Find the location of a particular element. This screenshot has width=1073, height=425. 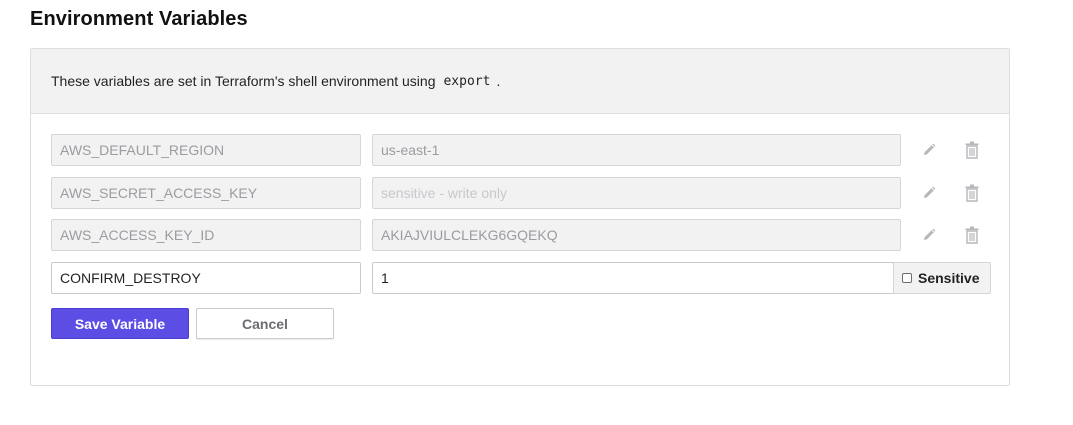

variable-value-field: us-east-1 is located at coordinates (636, 150).